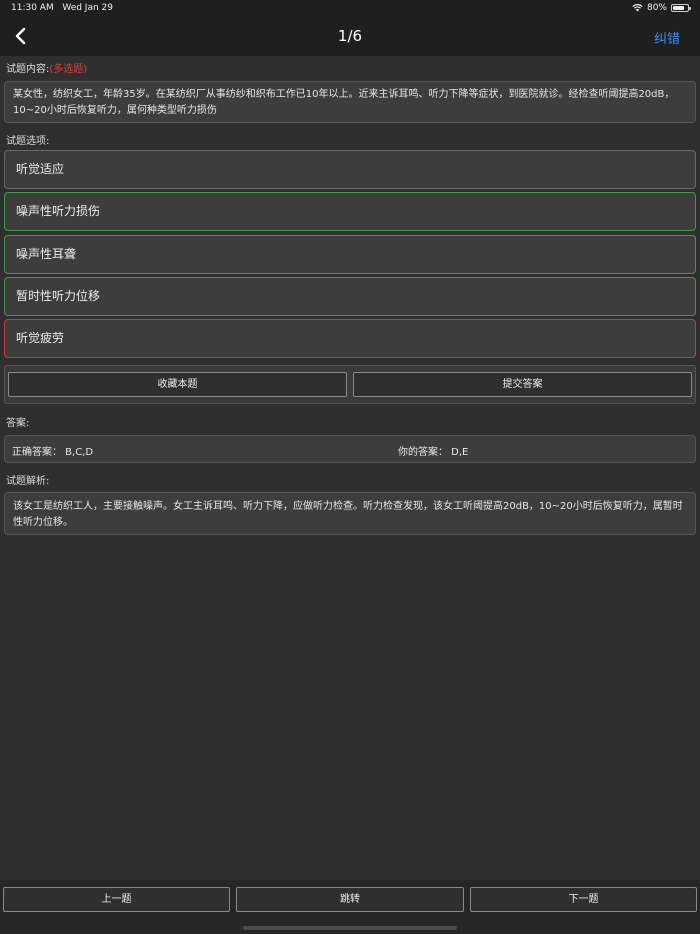  Describe the element at coordinates (522, 384) in the screenshot. I see `submit-answer-button: 提交答案` at that location.